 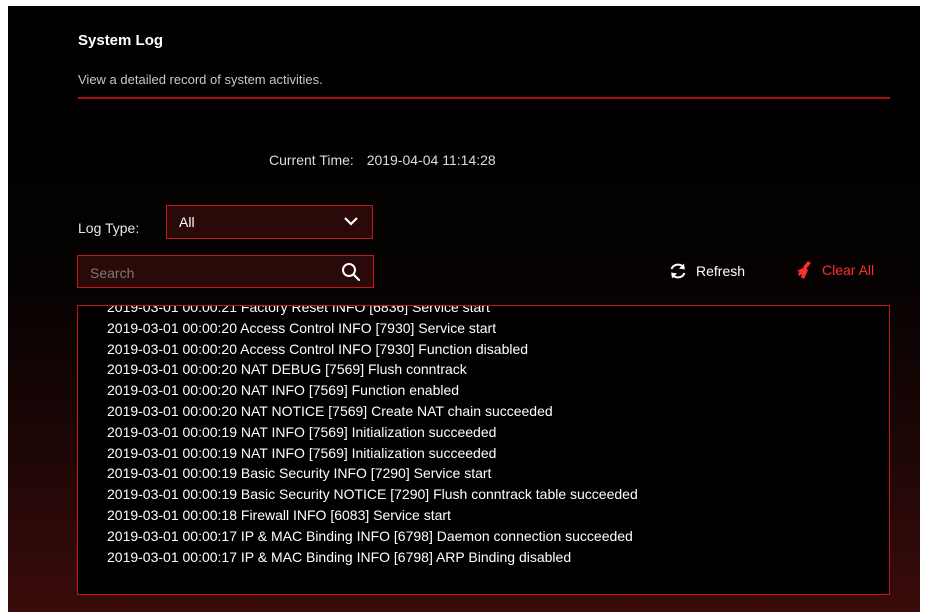 What do you see at coordinates (311, 160) in the screenshot?
I see `current-time-label: Current Time:` at bounding box center [311, 160].